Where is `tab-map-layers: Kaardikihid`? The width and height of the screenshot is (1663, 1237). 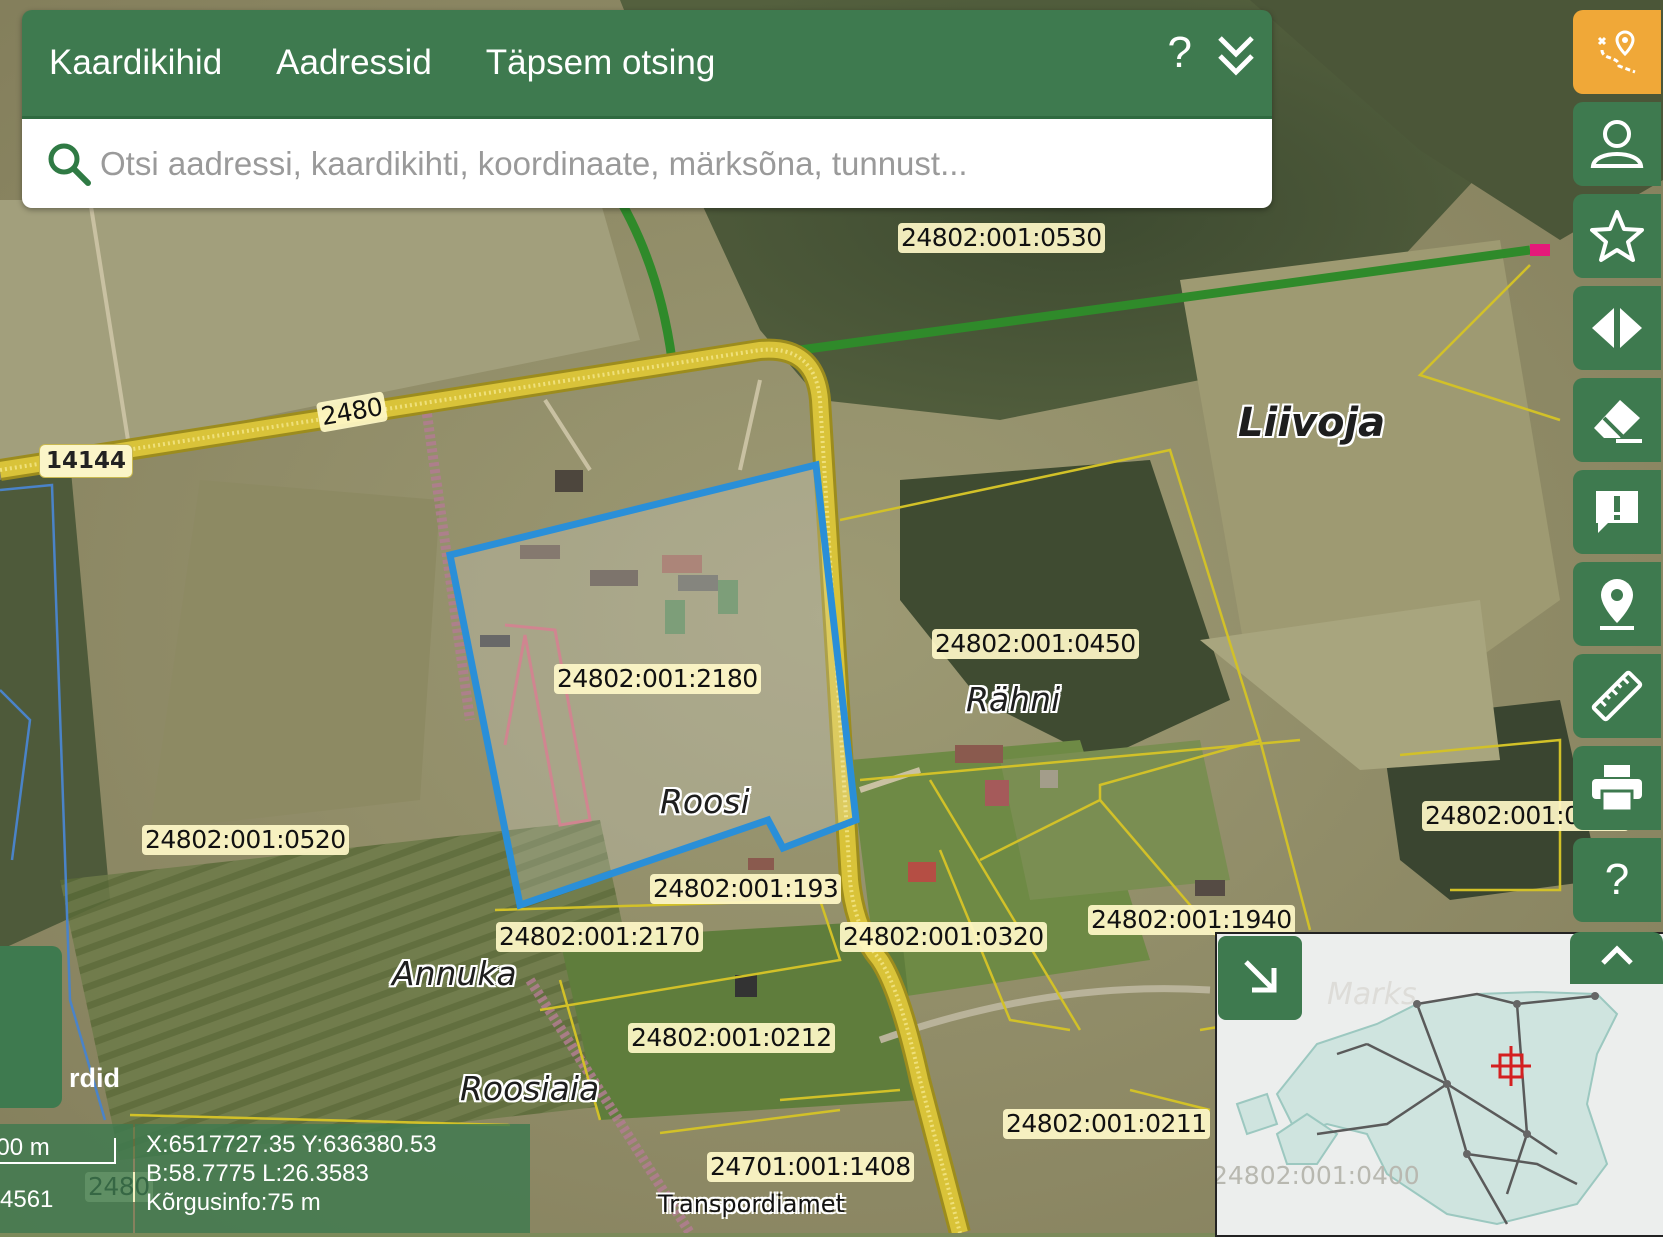 tab-map-layers: Kaardikihid is located at coordinates (135, 63).